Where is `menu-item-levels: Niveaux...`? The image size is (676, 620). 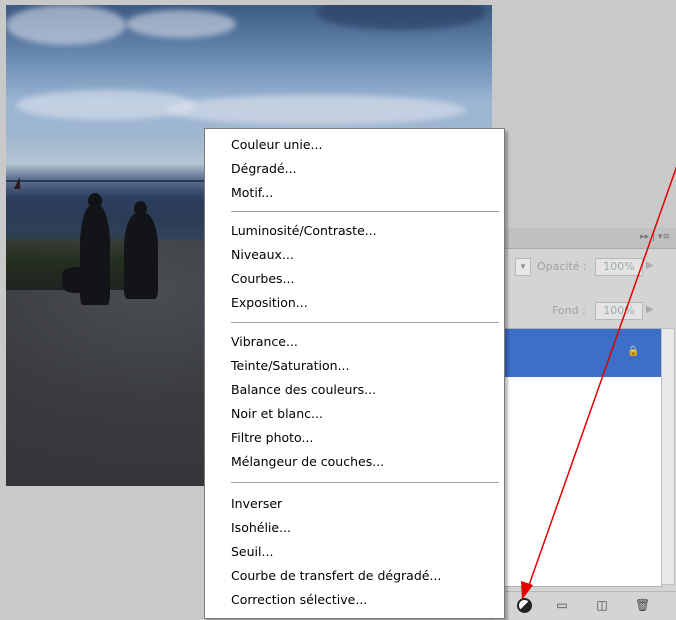 menu-item-levels: Niveaux... is located at coordinates (262, 254).